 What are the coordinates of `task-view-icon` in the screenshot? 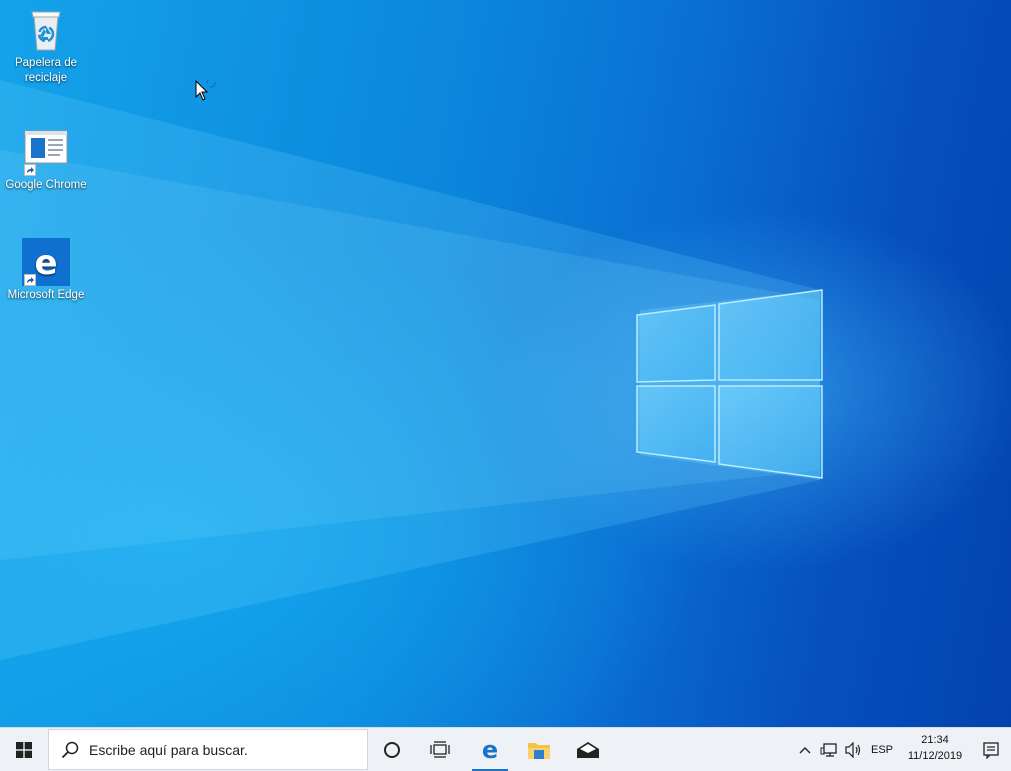 It's located at (440, 749).